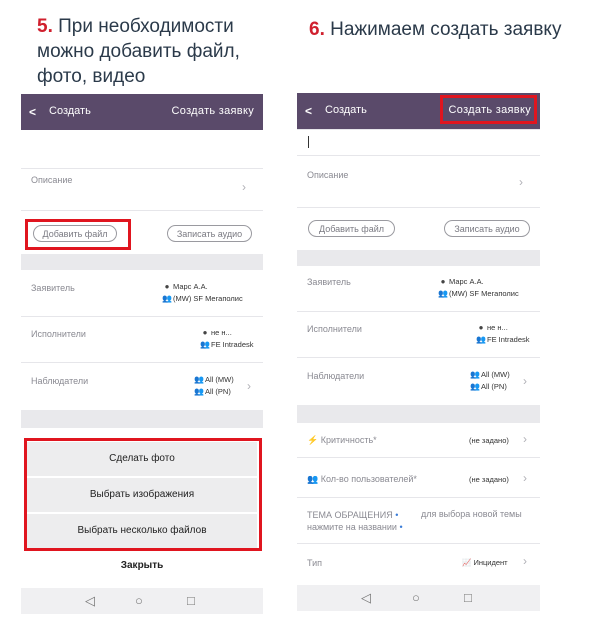  Describe the element at coordinates (351, 228) in the screenshot. I see `add-file-button: Добавить файл` at that location.